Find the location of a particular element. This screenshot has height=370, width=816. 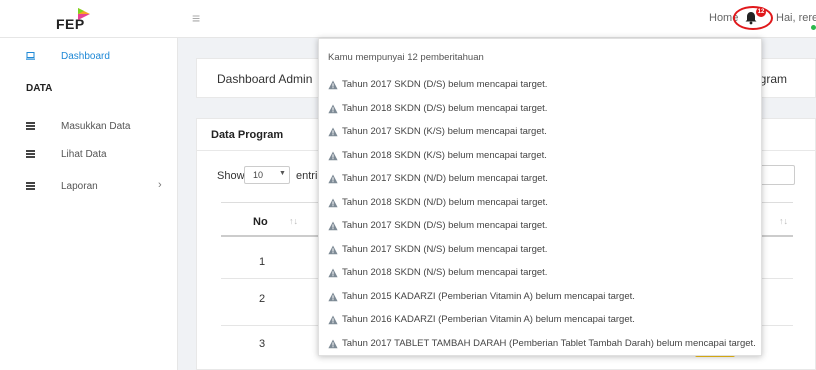

user-menu: Hai, rere is located at coordinates (796, 18).